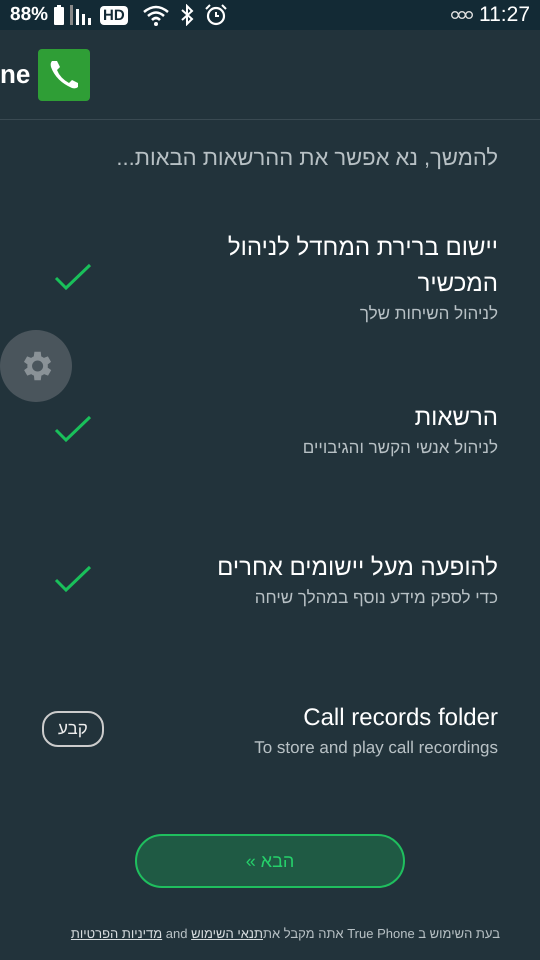 This screenshot has width=540, height=960. Describe the element at coordinates (15, 74) in the screenshot. I see `app-title: ne` at that location.